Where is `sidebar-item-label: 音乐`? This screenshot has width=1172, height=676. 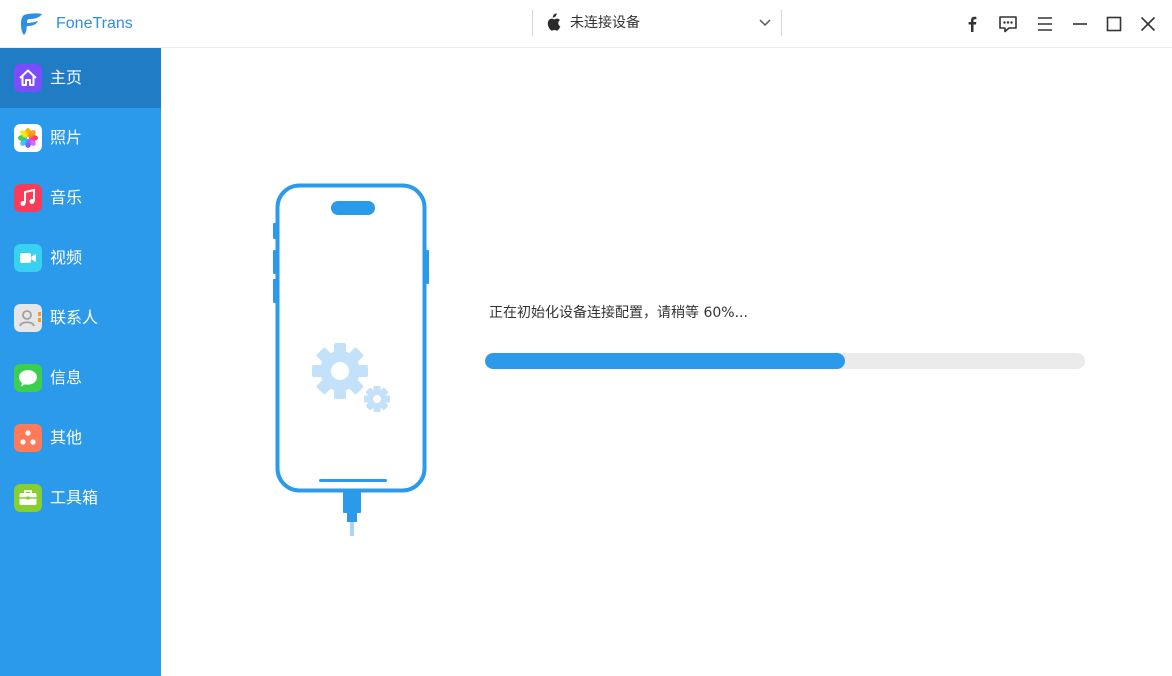 sidebar-item-label: 音乐 is located at coordinates (66, 197).